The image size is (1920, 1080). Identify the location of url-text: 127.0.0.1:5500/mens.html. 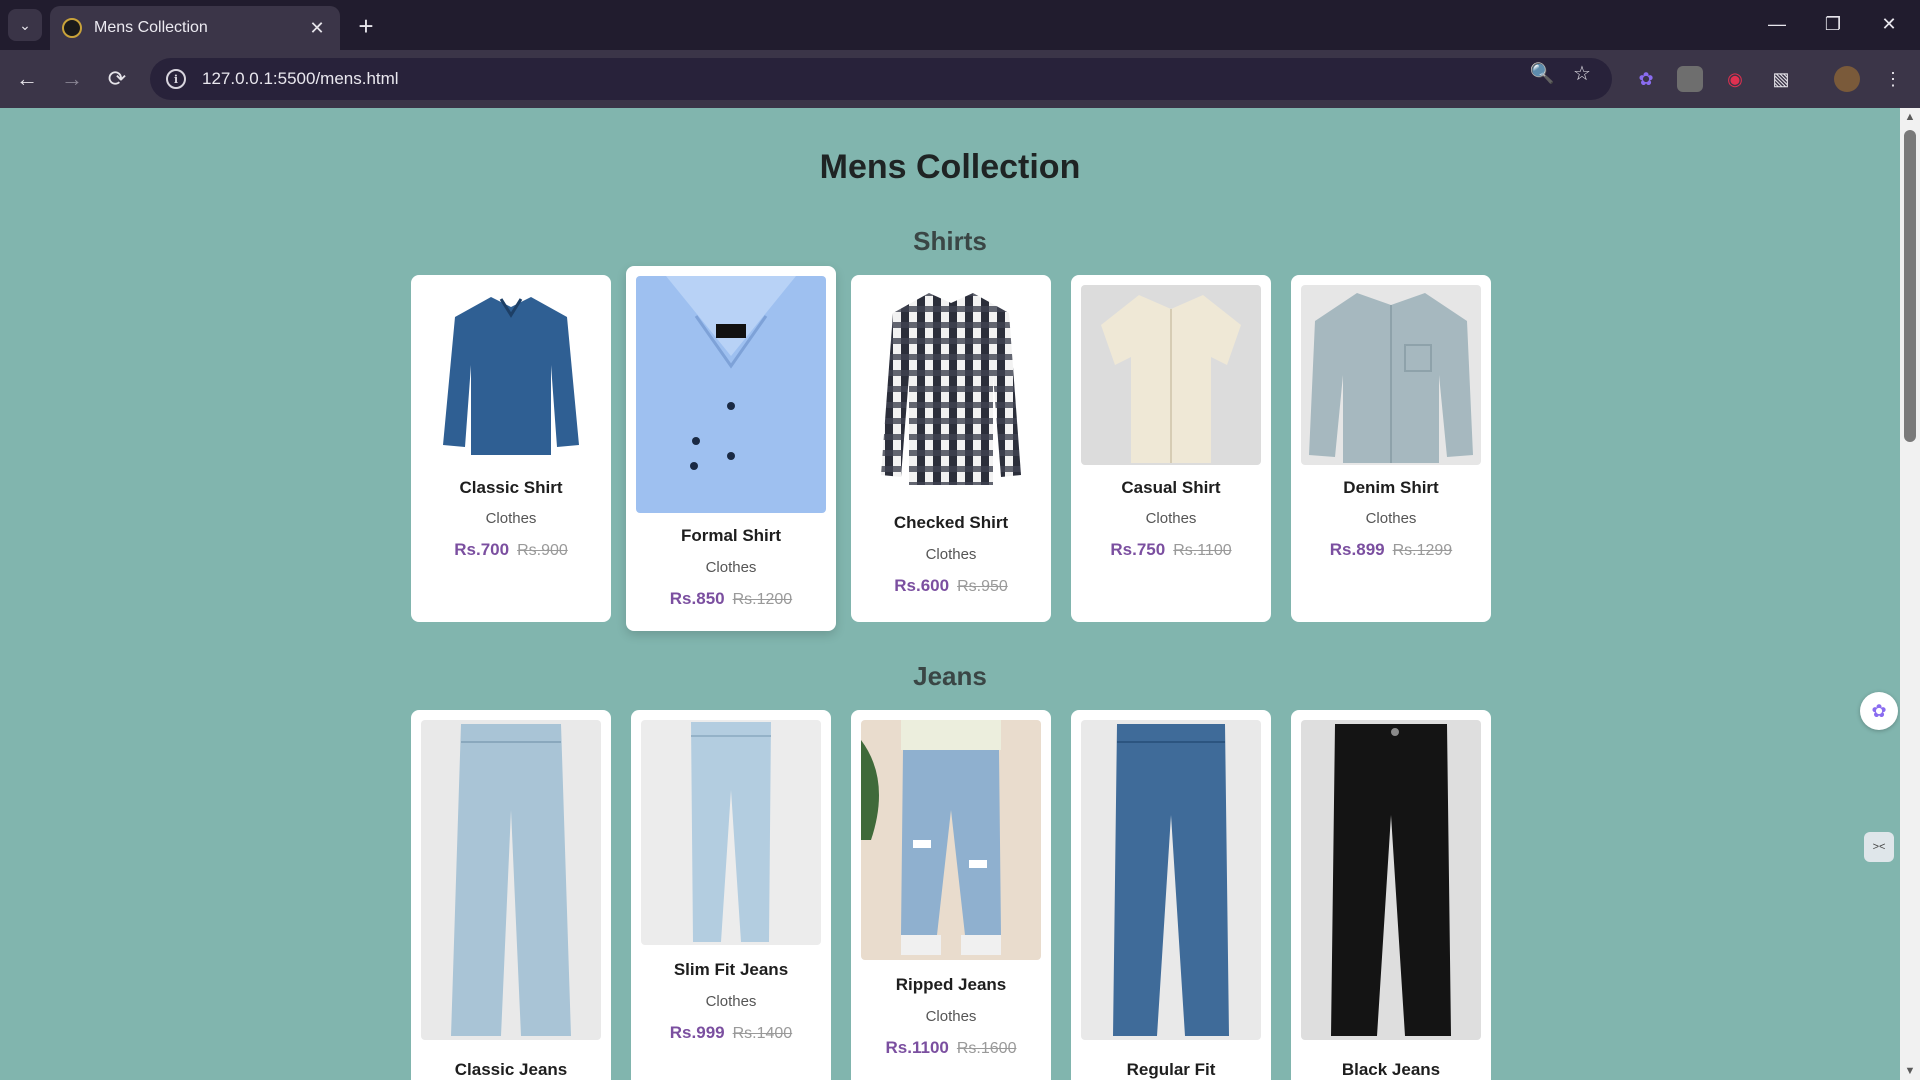
(300, 78).